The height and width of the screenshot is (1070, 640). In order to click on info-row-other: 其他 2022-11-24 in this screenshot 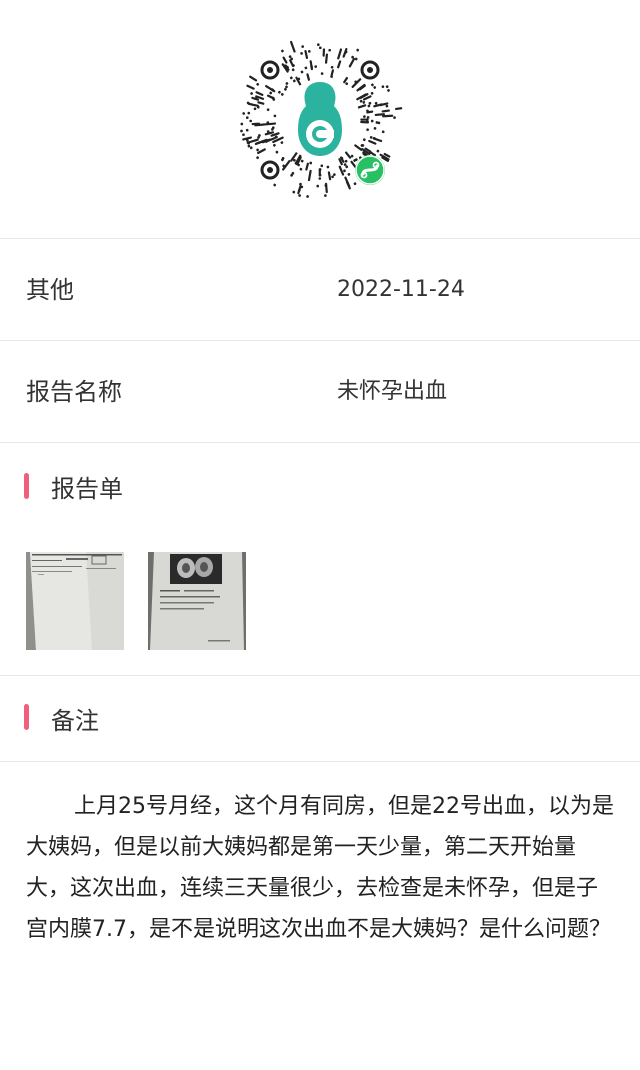, I will do `click(320, 290)`.